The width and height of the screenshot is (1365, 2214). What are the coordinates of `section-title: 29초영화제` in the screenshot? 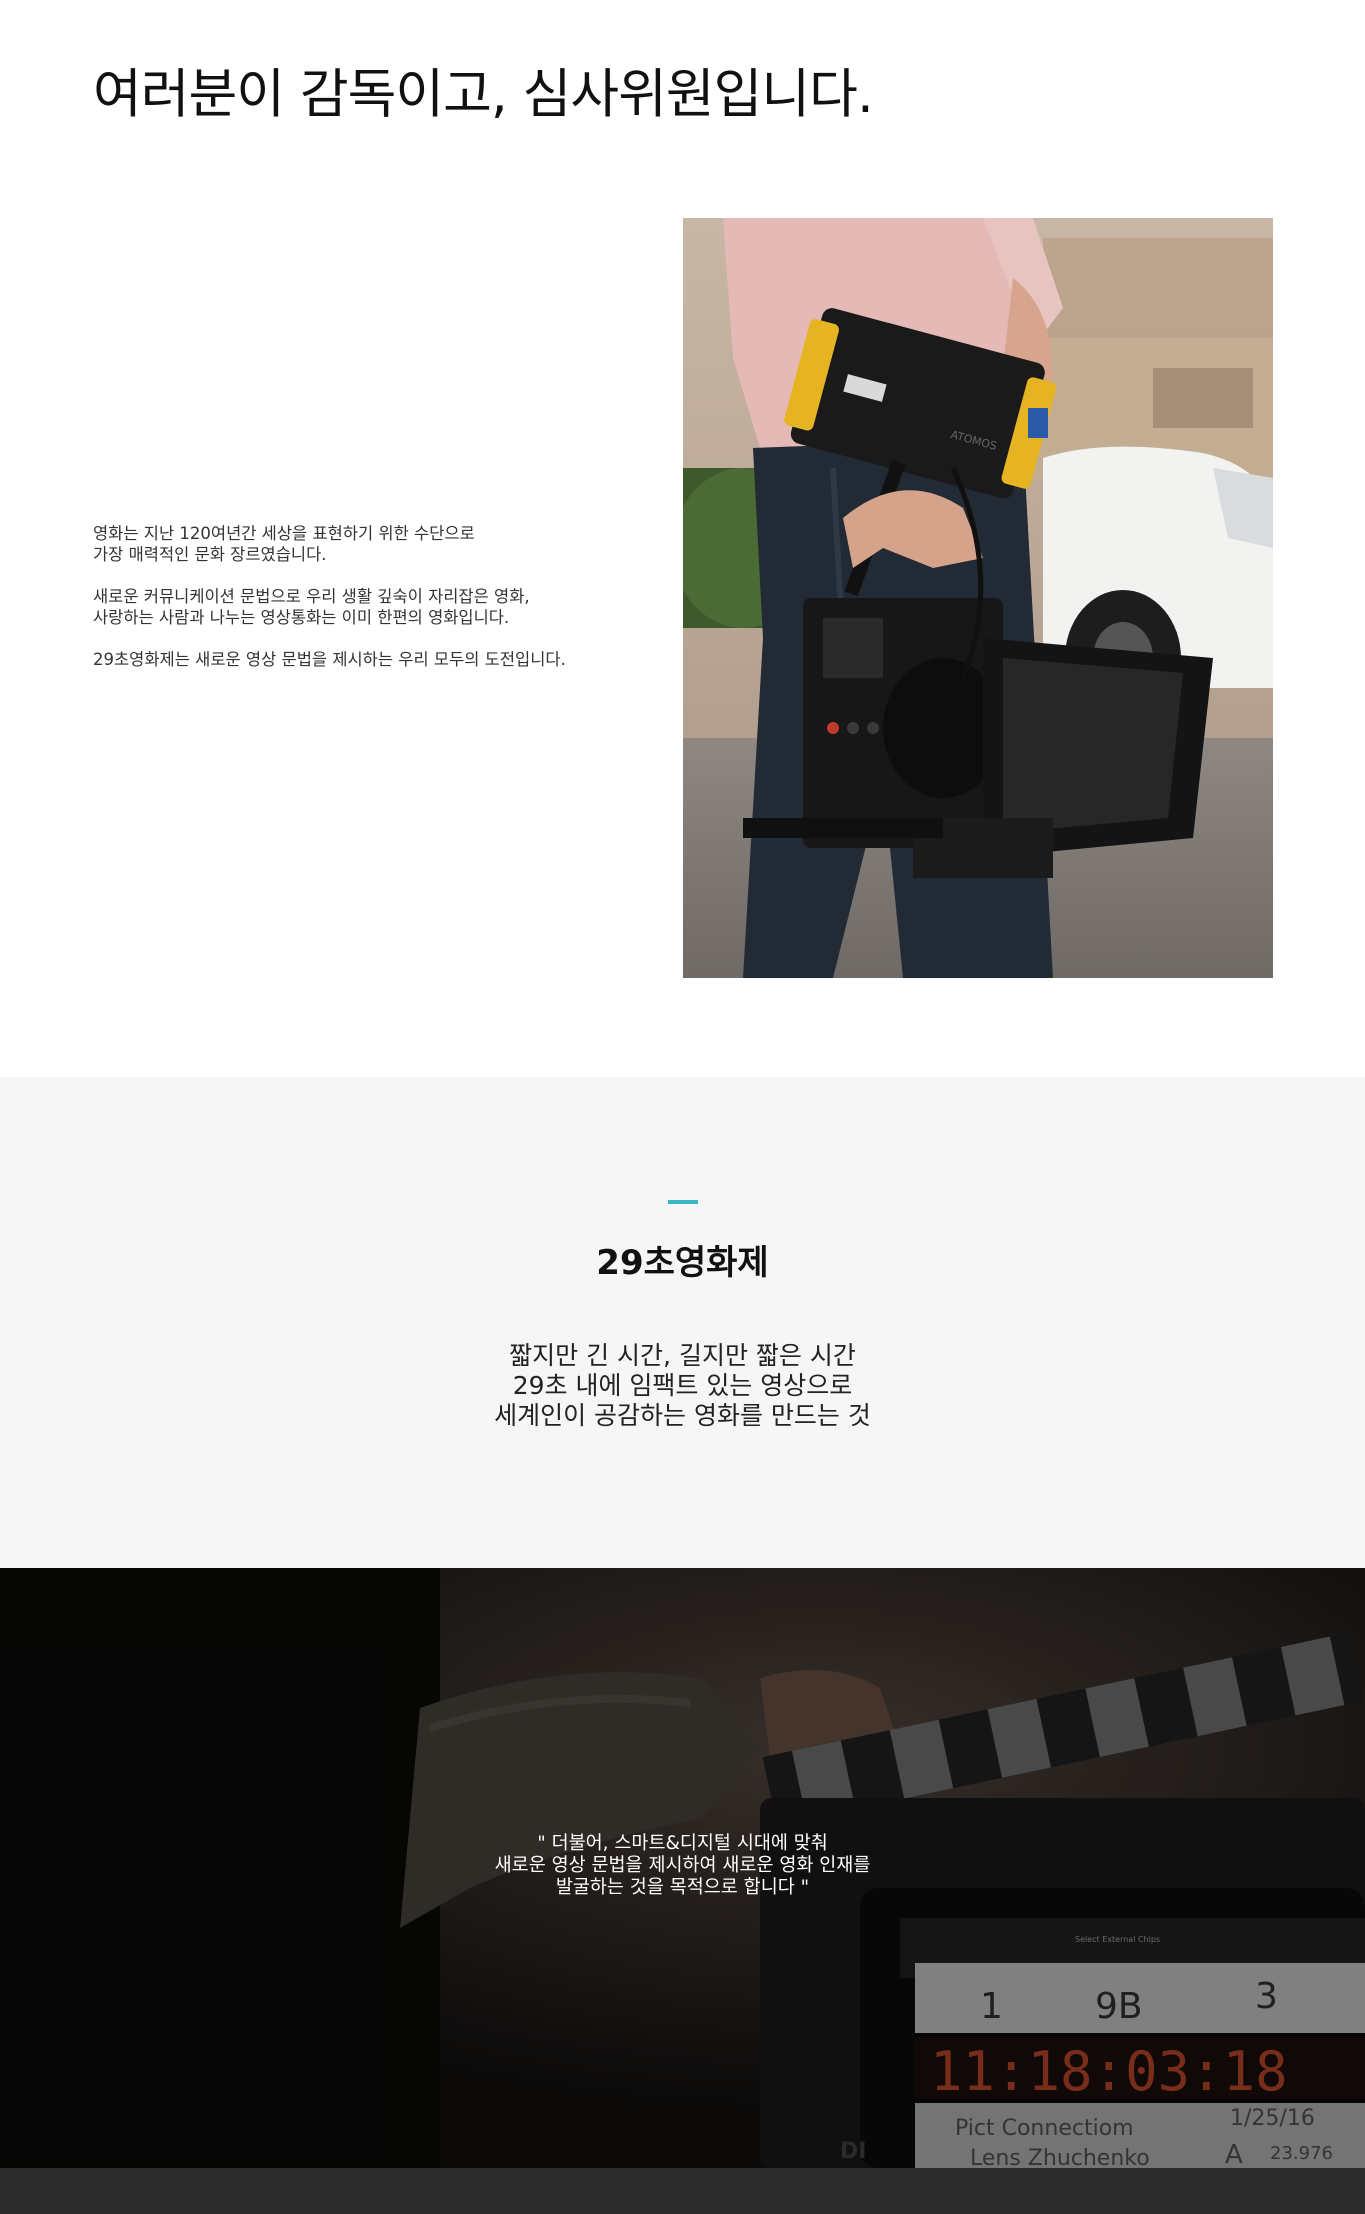 It's located at (682, 1263).